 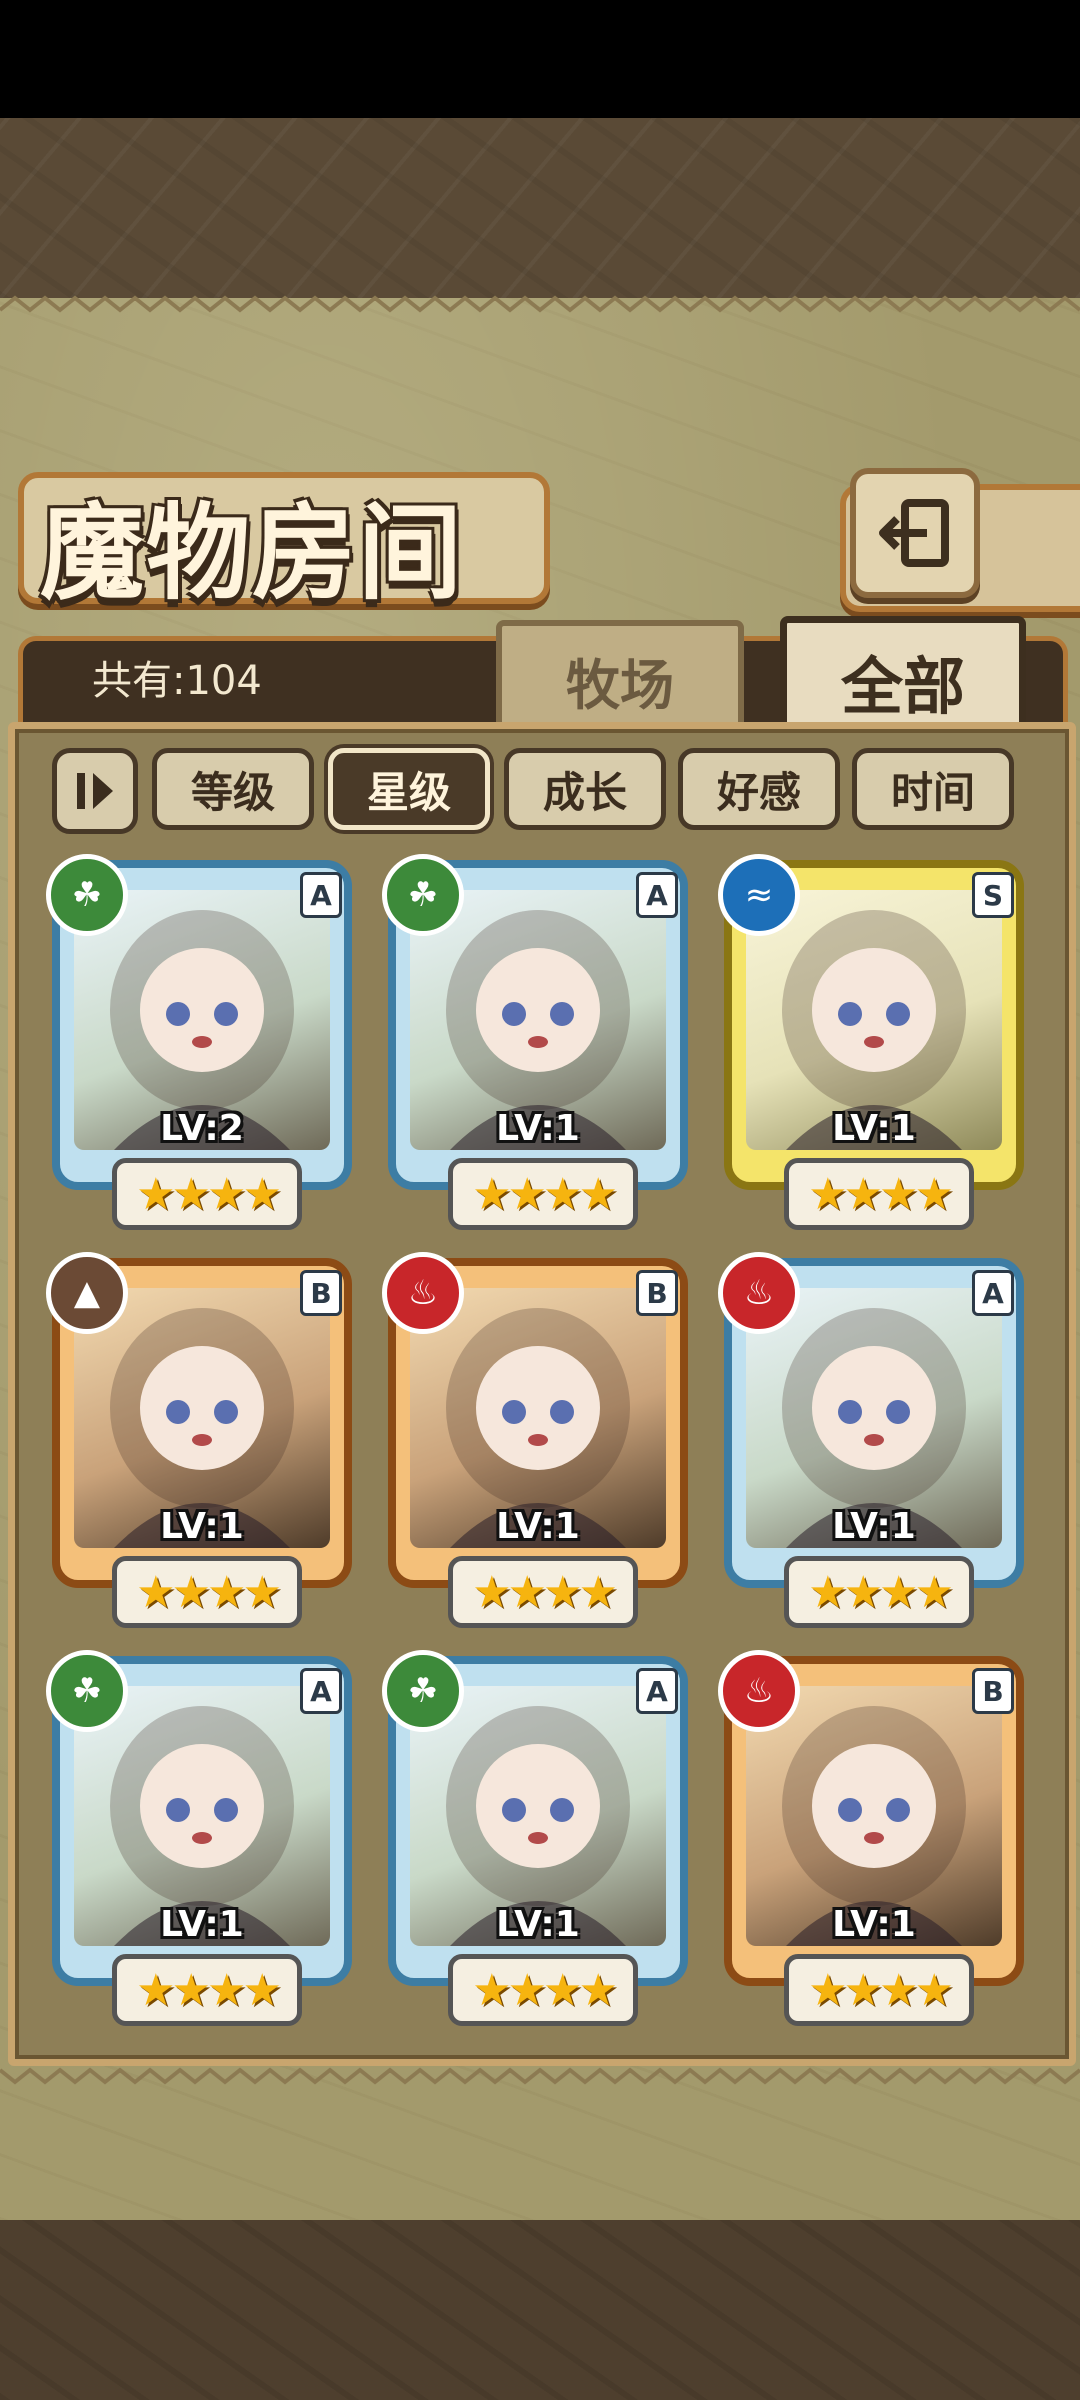 I want to click on filter-level: 等级, so click(x=233, y=789).